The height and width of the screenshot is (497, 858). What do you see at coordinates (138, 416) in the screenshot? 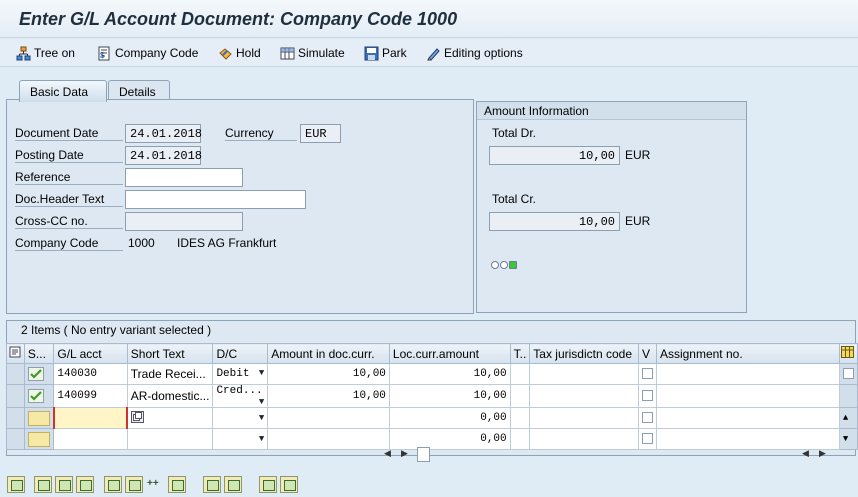
I see `copy-icon` at bounding box center [138, 416].